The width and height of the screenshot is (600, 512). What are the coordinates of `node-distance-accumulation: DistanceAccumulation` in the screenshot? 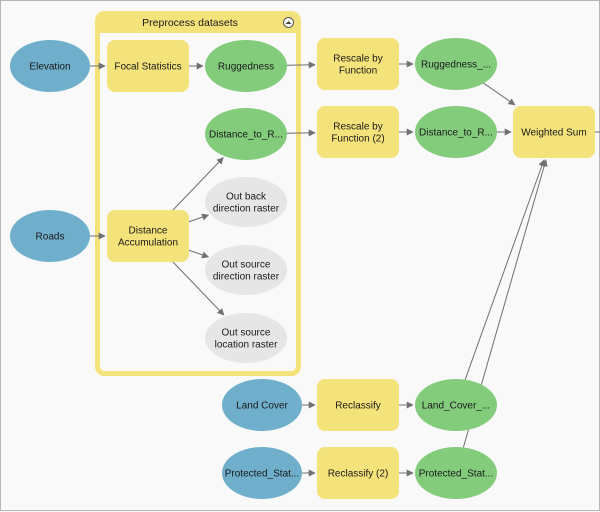 It's located at (148, 236).